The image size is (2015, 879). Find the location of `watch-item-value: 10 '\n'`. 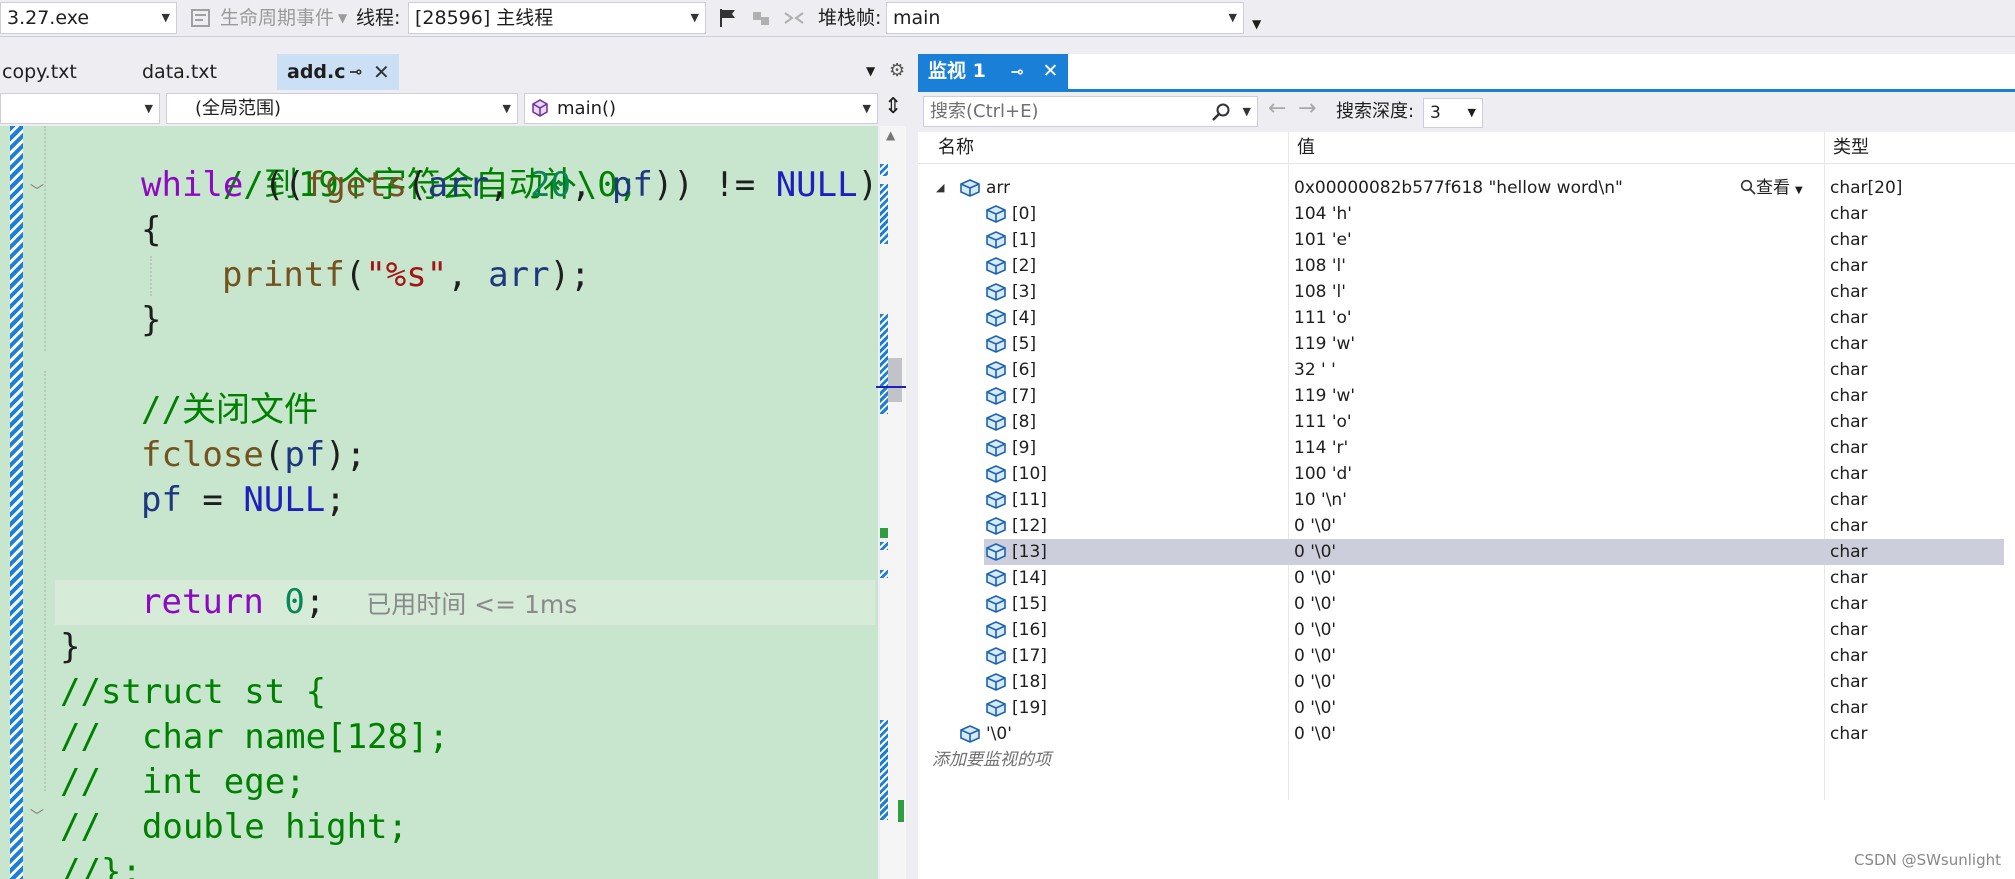

watch-item-value: 10 '\n' is located at coordinates (1320, 500).